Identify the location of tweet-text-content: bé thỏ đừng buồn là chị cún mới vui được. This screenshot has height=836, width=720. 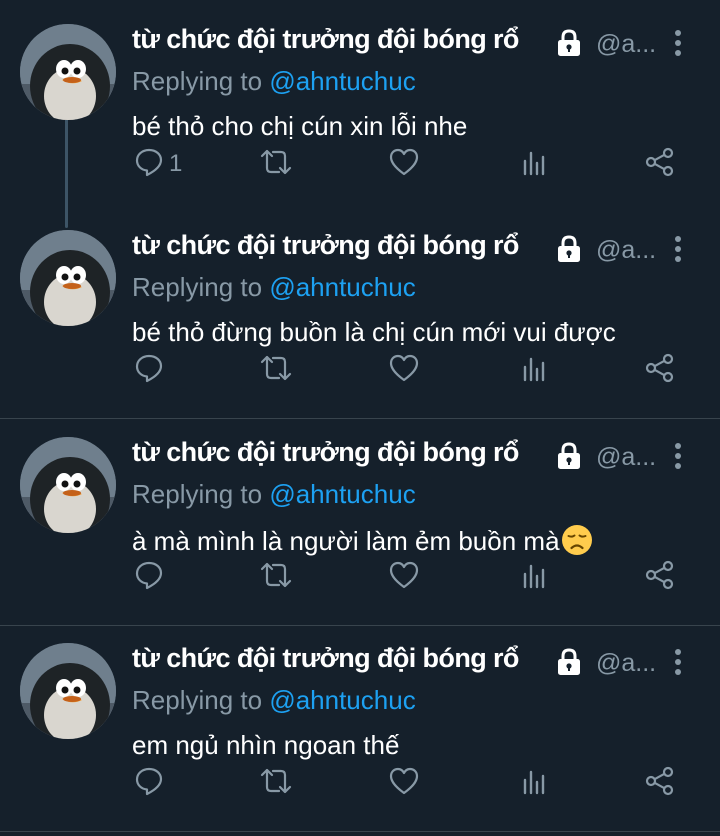
(374, 332).